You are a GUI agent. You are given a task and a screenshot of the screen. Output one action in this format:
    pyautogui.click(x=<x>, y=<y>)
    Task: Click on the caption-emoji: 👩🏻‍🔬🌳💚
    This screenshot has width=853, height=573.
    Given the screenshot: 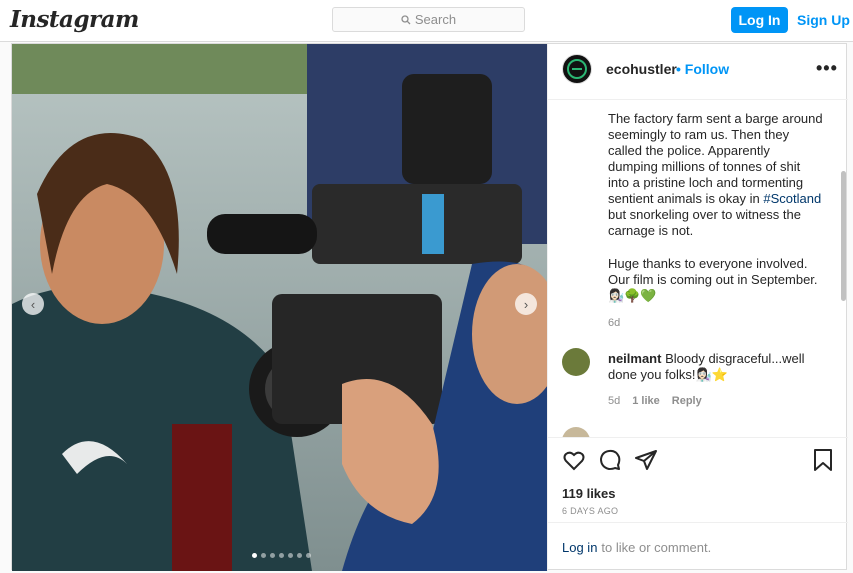 What is the action you would take?
    pyautogui.click(x=632, y=295)
    